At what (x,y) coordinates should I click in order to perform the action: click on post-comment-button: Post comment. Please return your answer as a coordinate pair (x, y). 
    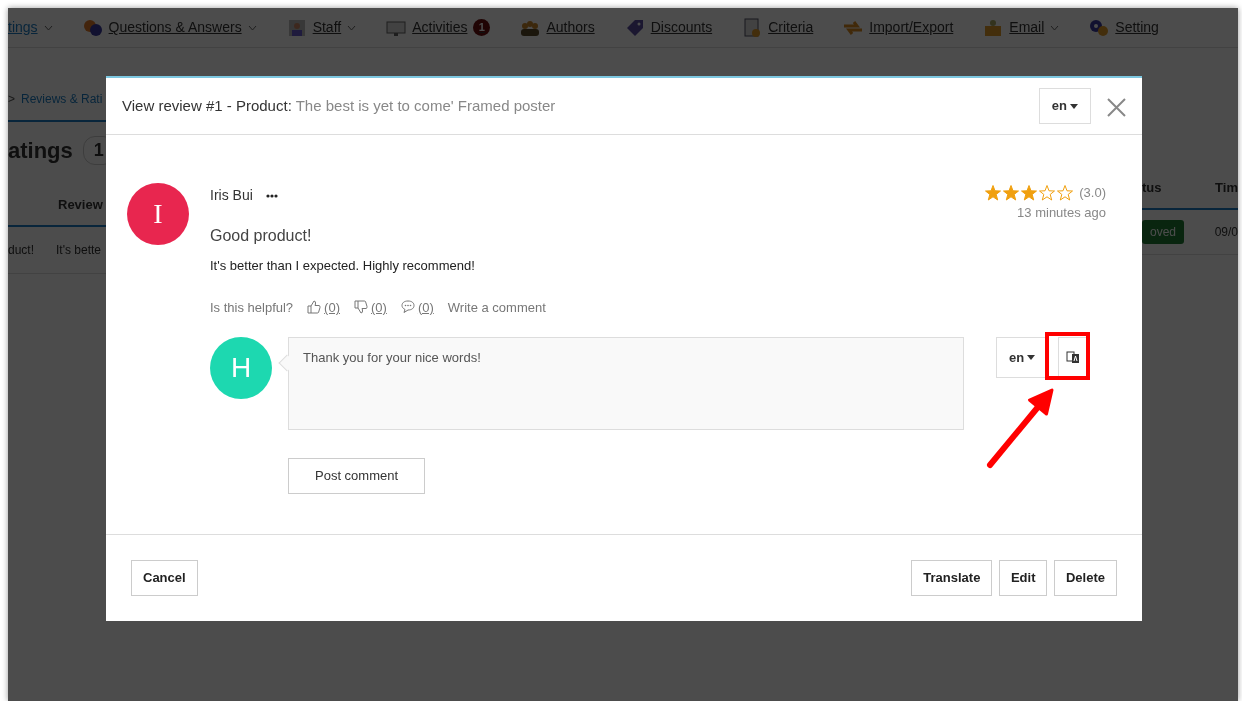
    Looking at the image, I should click on (357, 475).